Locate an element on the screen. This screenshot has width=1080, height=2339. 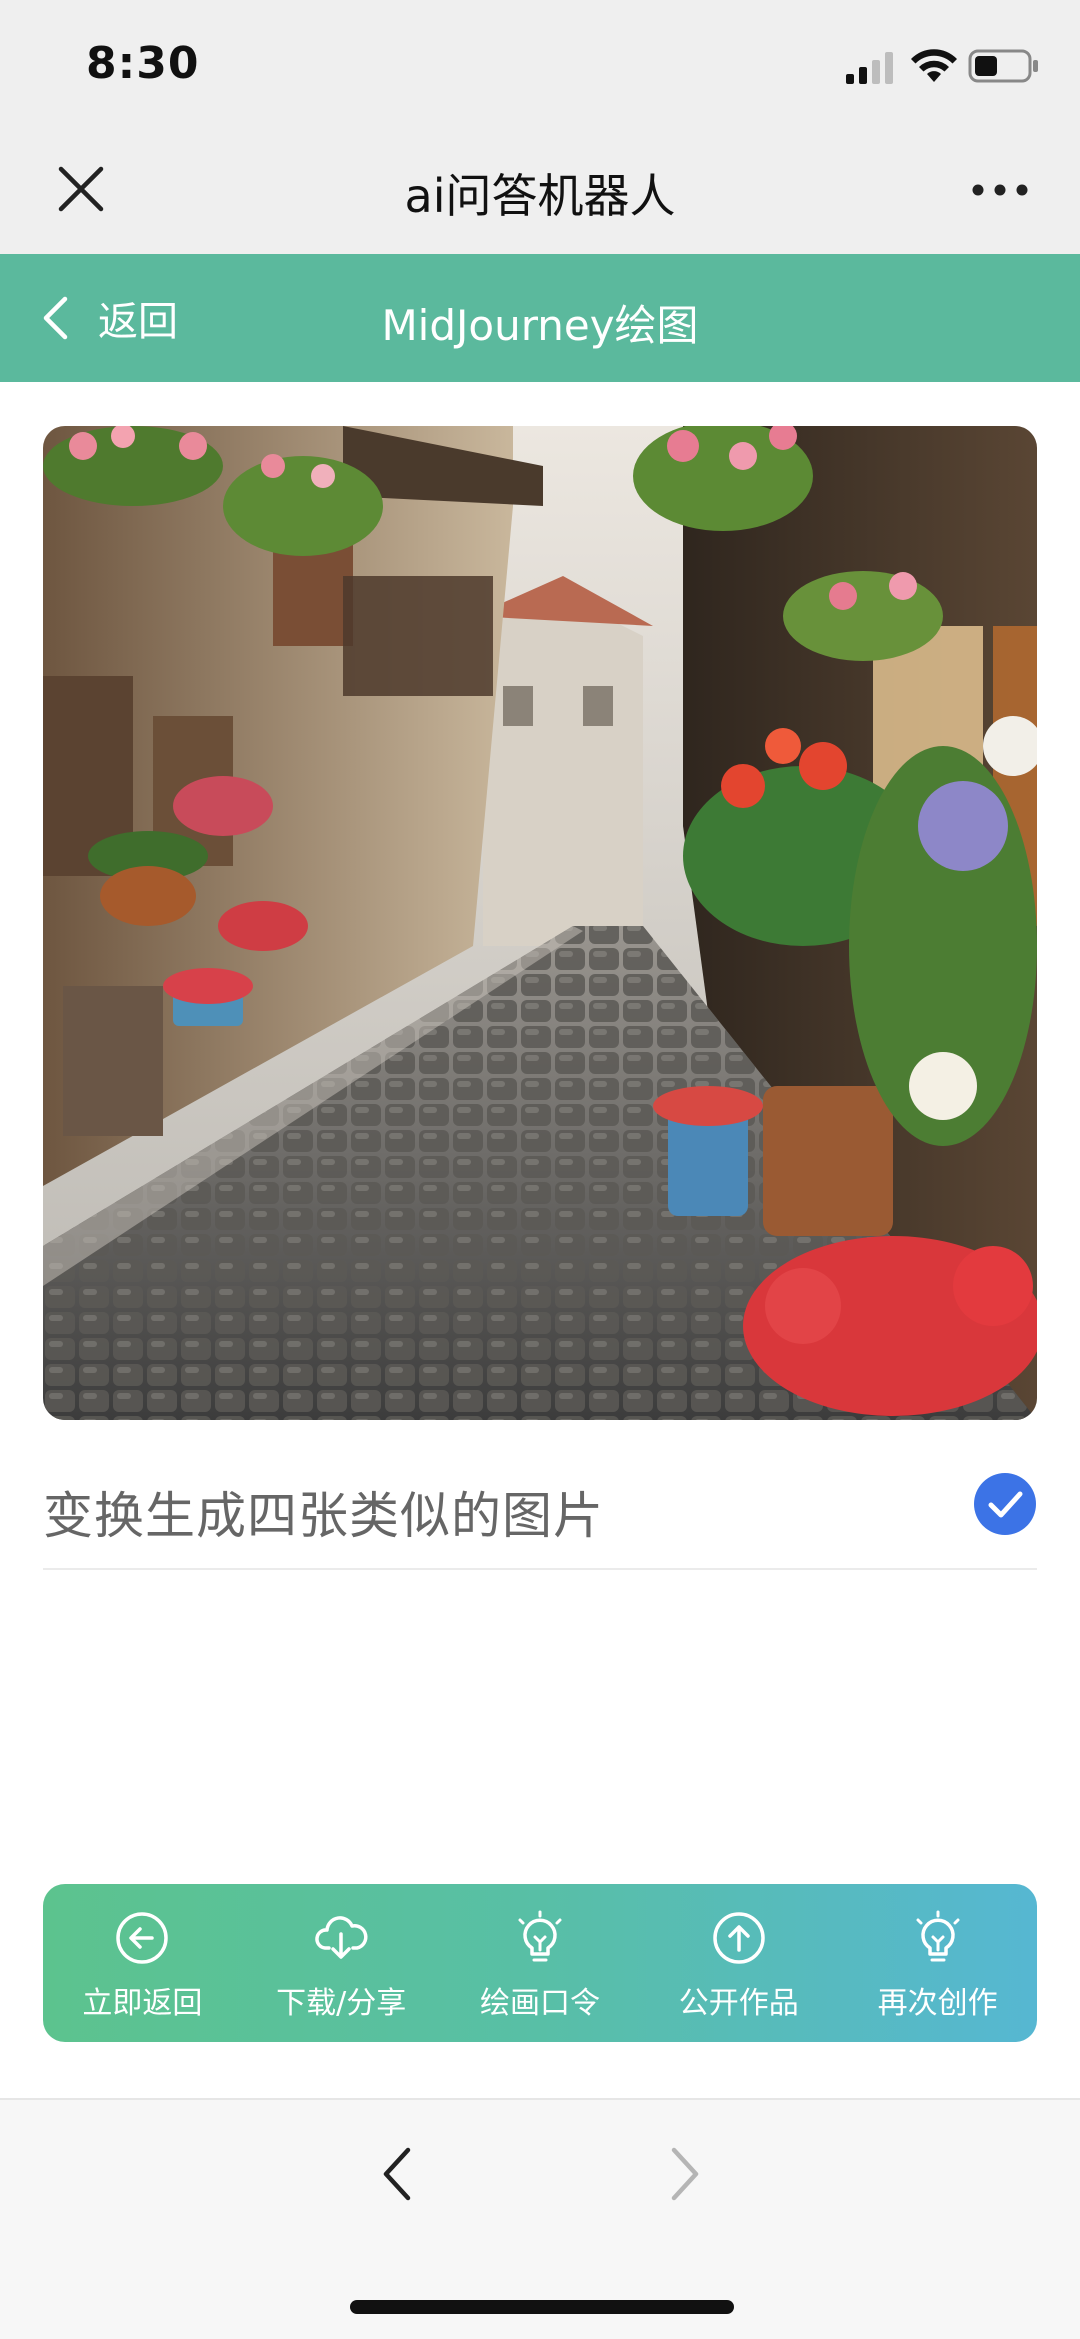
app-bar: ai问答机器人 is located at coordinates (540, 192).